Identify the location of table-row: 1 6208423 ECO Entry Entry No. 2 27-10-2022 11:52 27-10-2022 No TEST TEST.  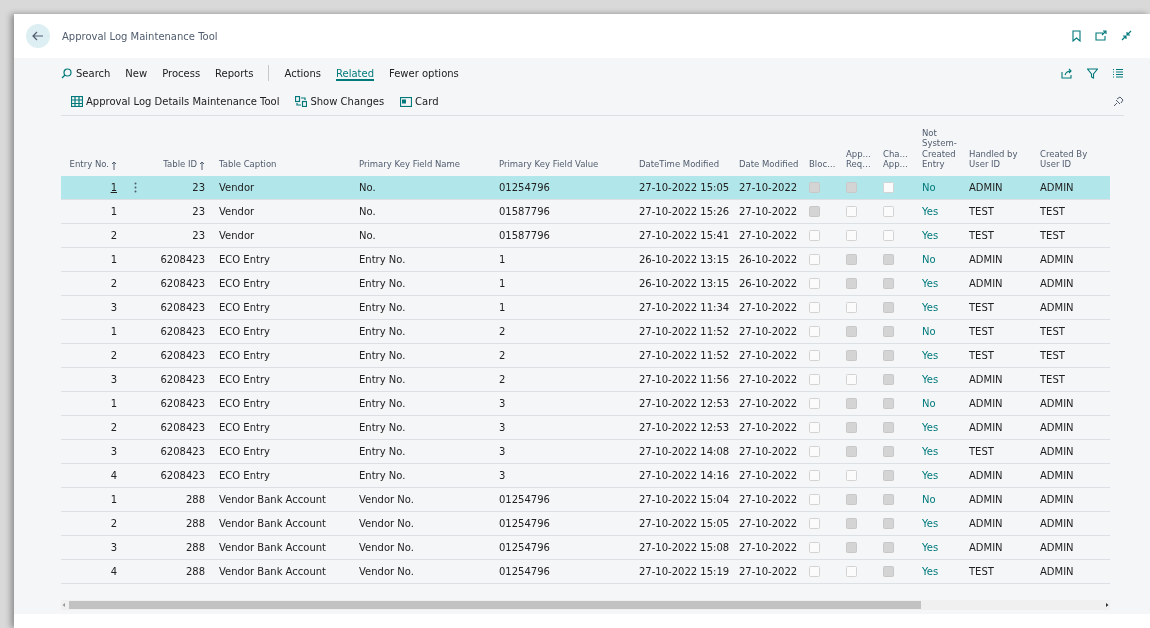
(585, 332).